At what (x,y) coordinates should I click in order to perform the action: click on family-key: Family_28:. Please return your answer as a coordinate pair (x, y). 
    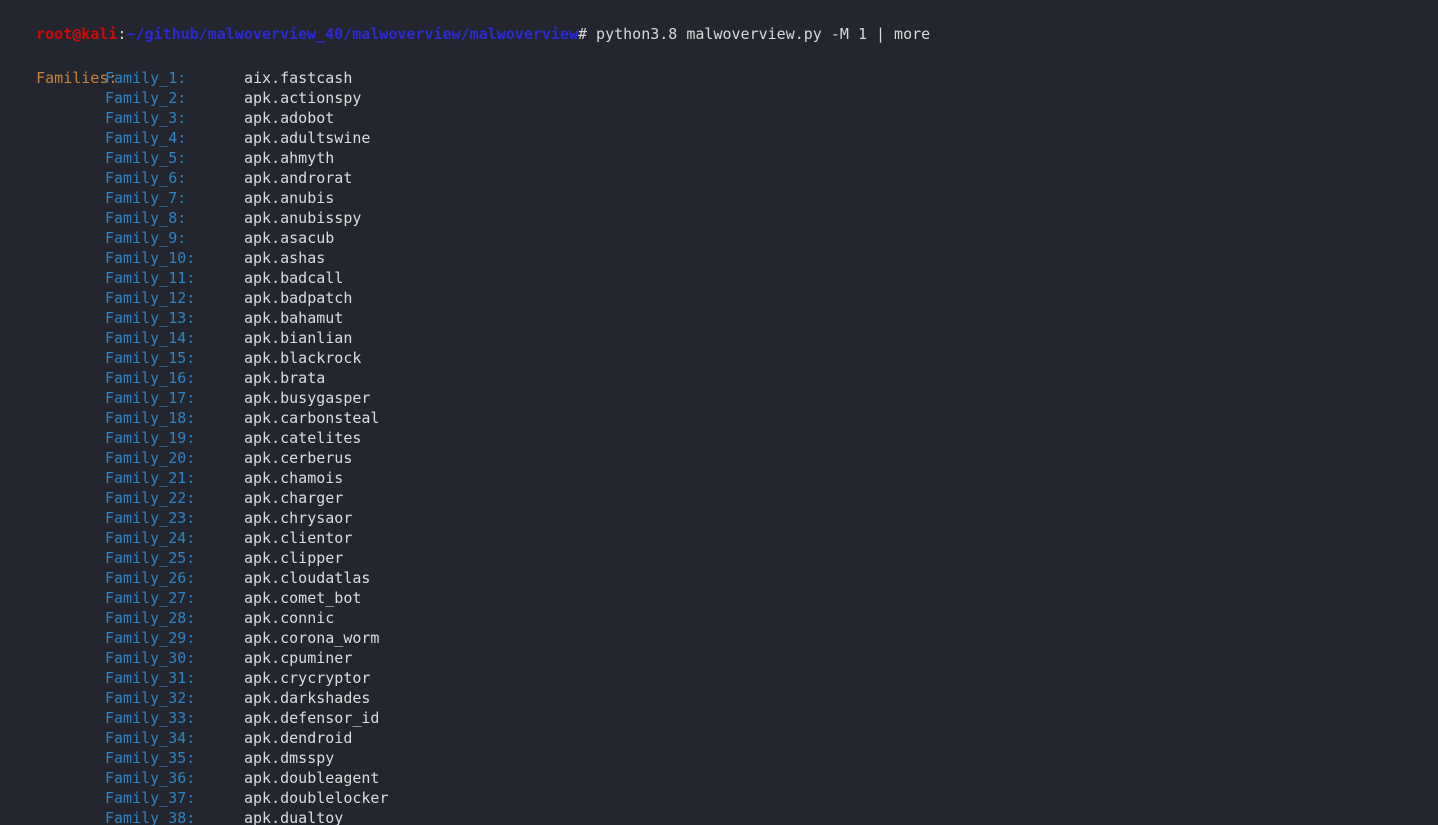
    Looking at the image, I should click on (150, 618).